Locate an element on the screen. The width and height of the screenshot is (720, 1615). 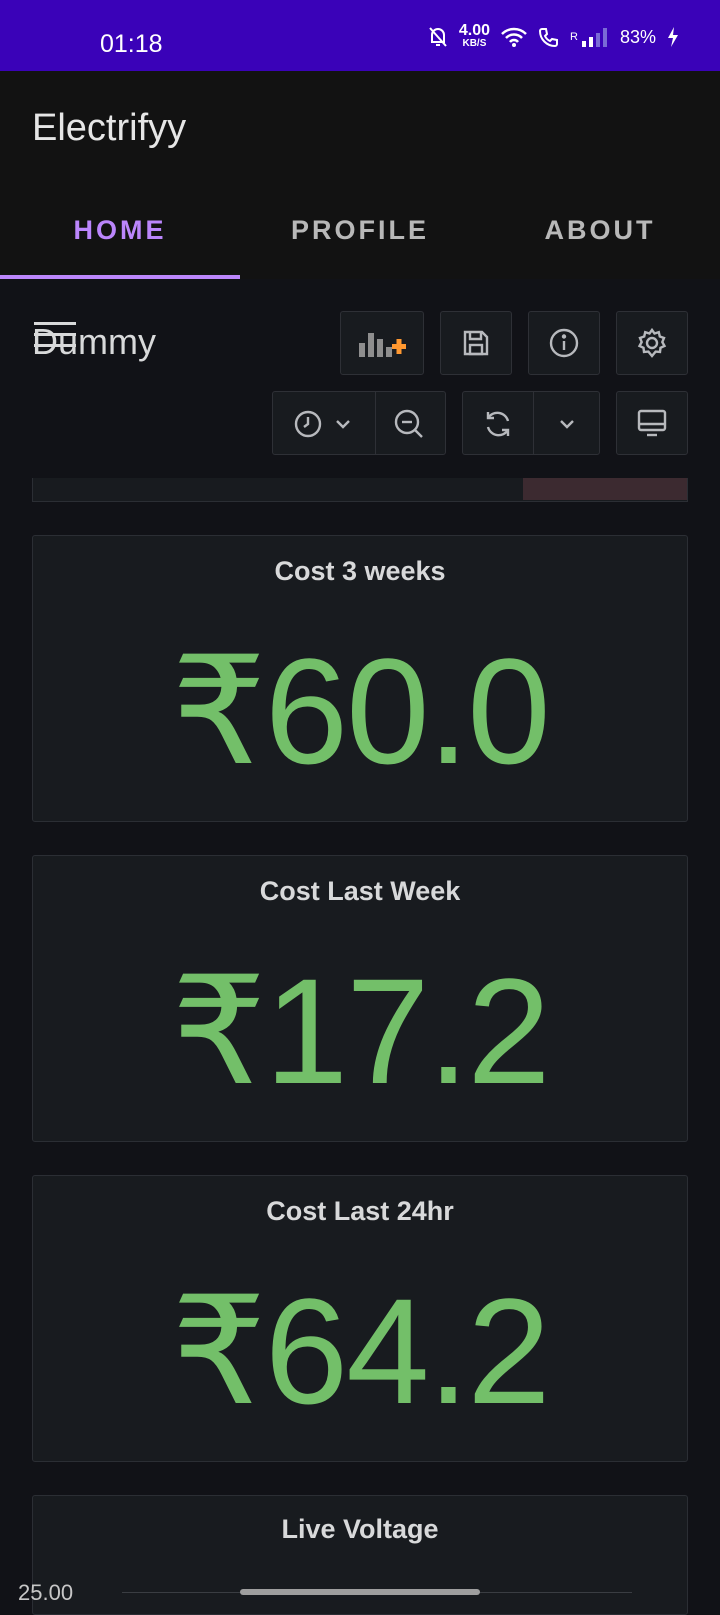
stat-value: ₹60.0 is located at coordinates (360, 711).